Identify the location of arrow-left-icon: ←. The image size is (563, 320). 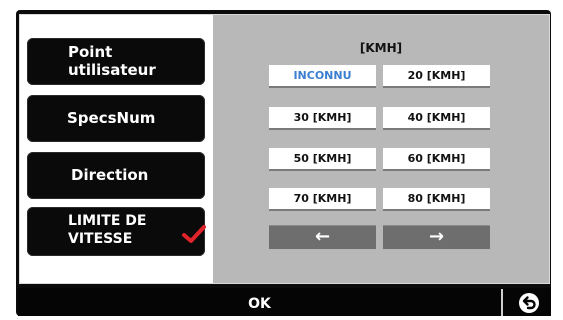
(322, 236).